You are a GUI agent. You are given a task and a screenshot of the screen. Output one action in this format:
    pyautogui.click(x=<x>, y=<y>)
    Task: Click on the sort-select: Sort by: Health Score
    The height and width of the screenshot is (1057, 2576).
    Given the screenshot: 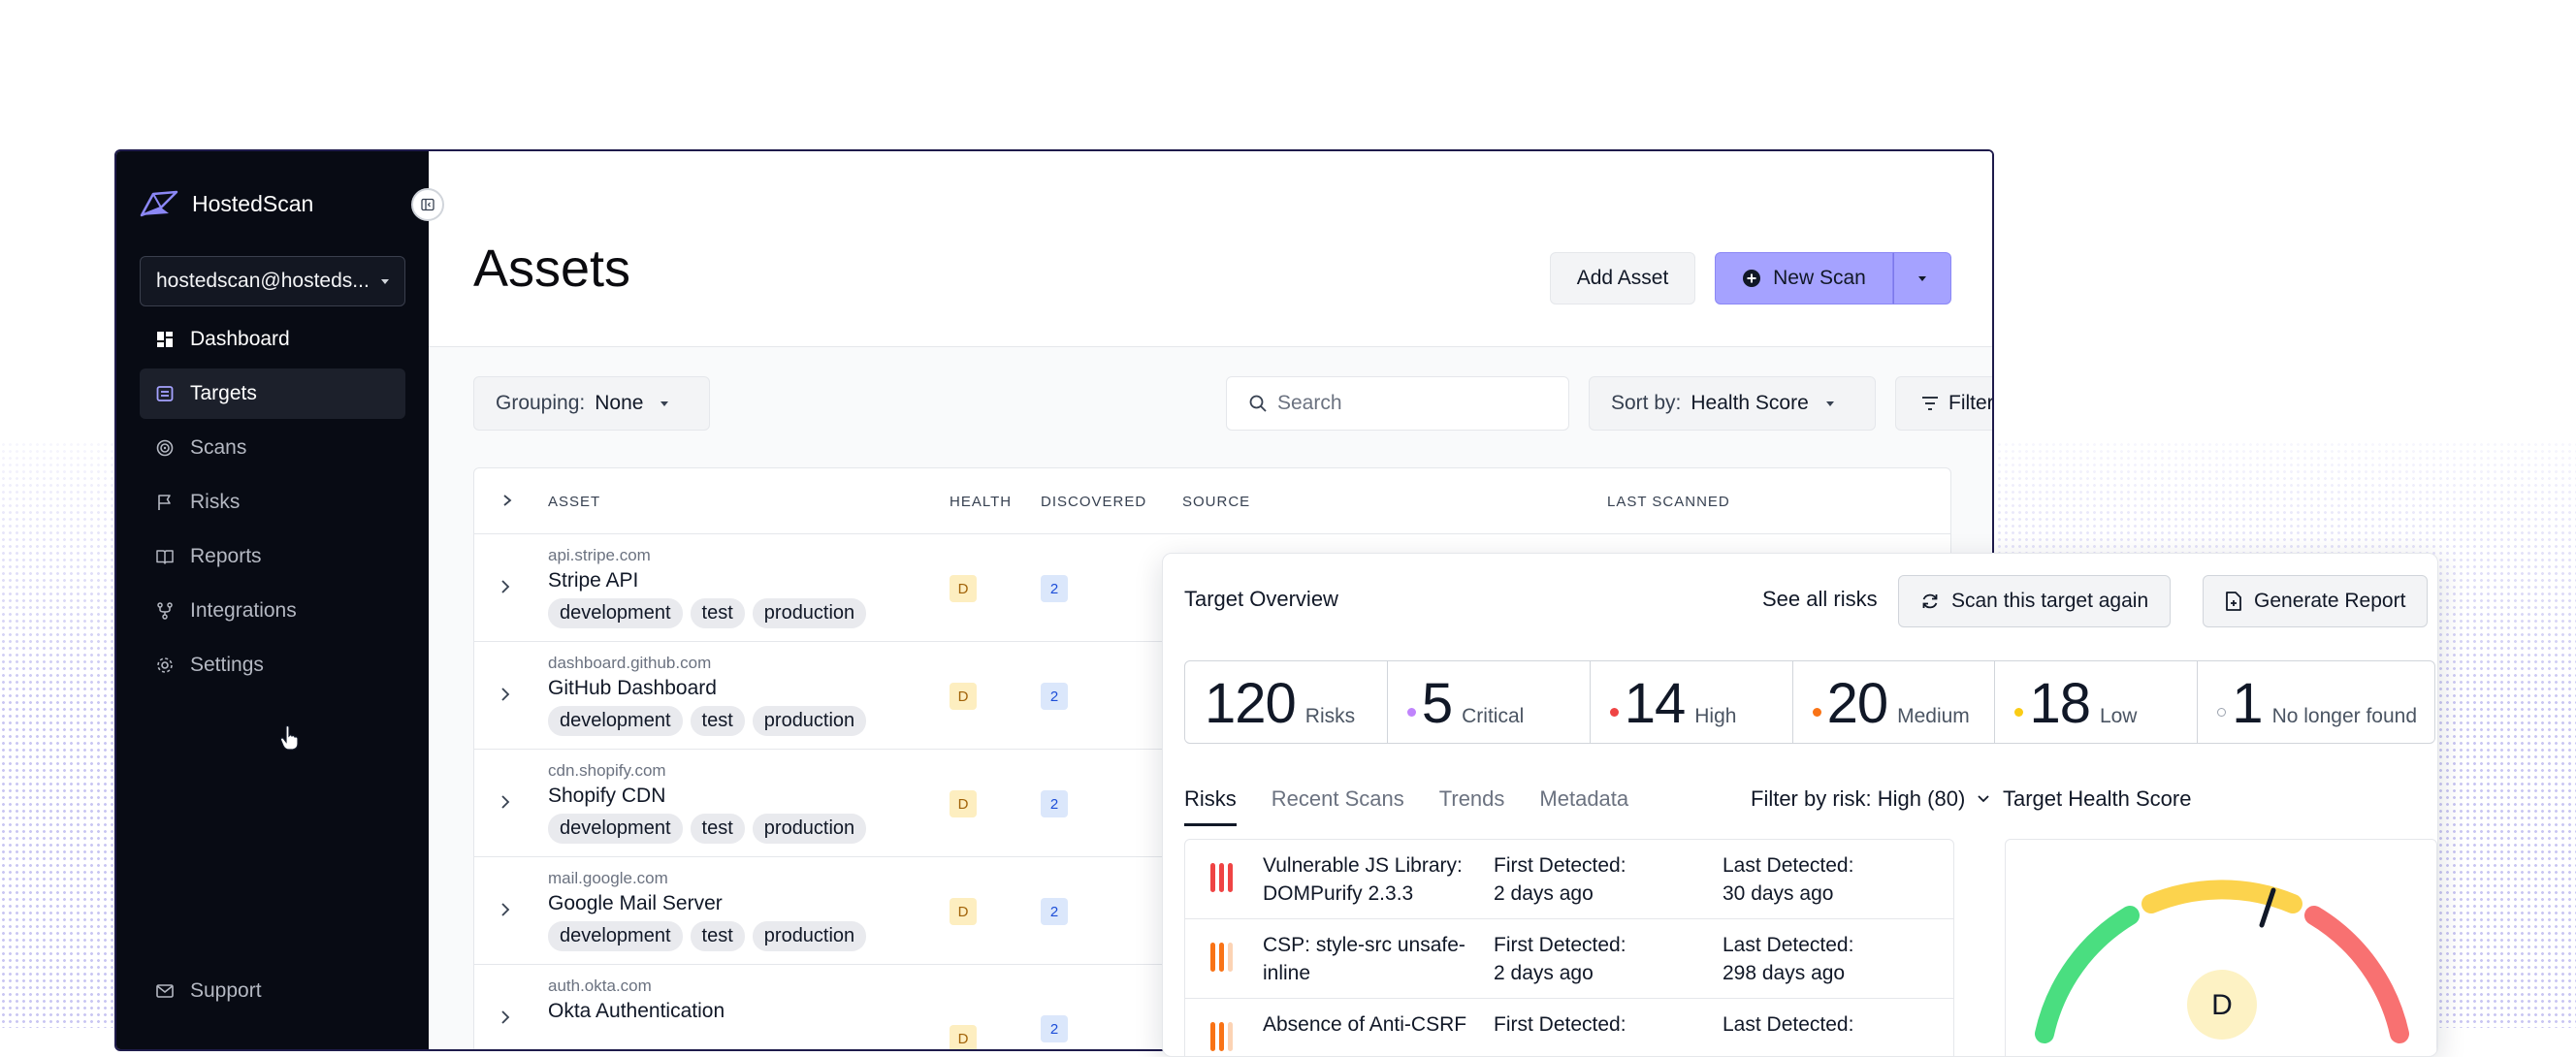 What is the action you would take?
    pyautogui.click(x=1732, y=404)
    